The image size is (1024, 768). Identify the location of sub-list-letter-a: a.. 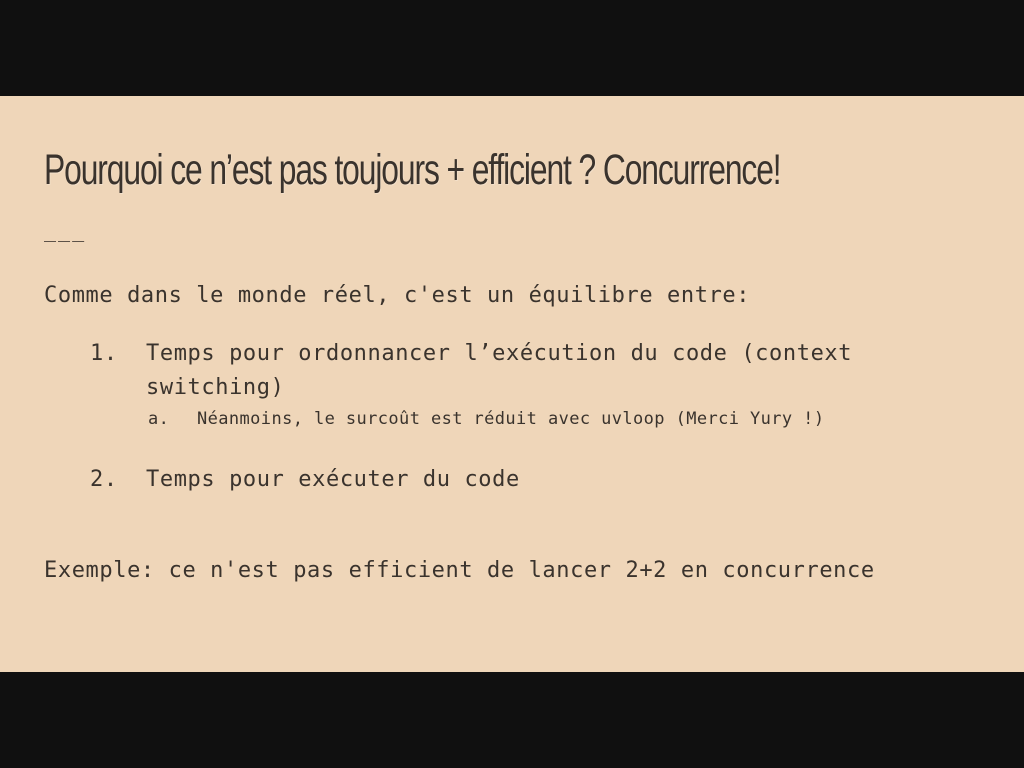
(159, 419).